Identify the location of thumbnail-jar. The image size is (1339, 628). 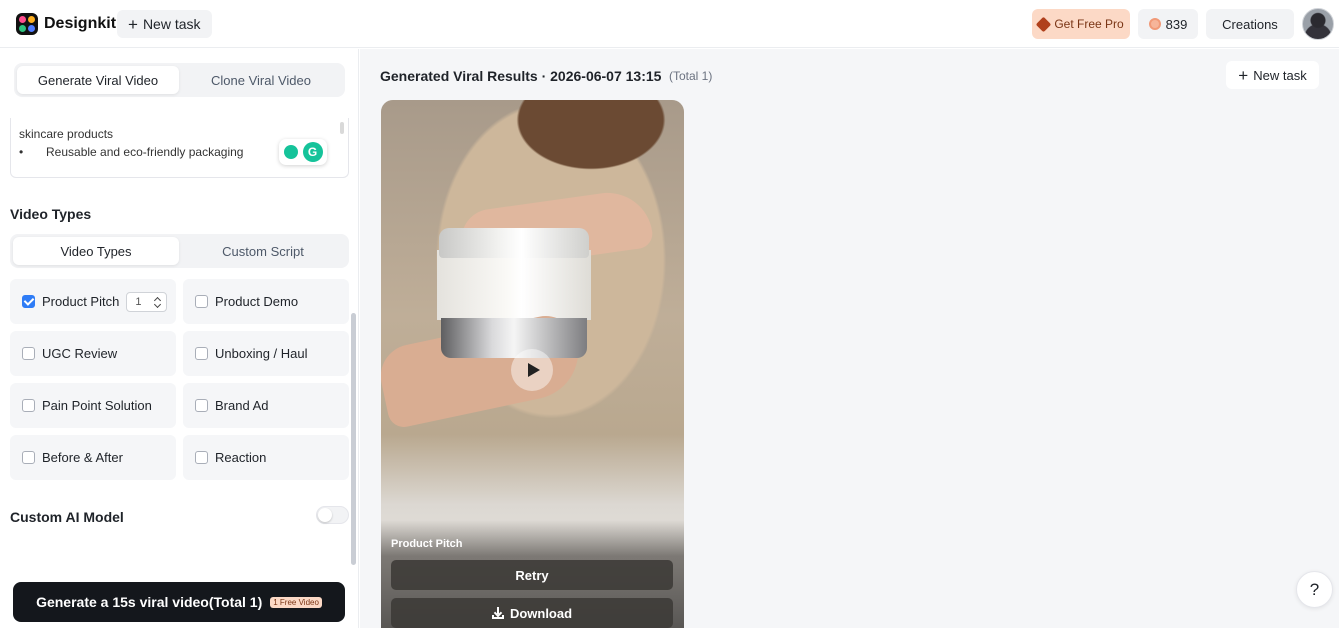
(514, 285).